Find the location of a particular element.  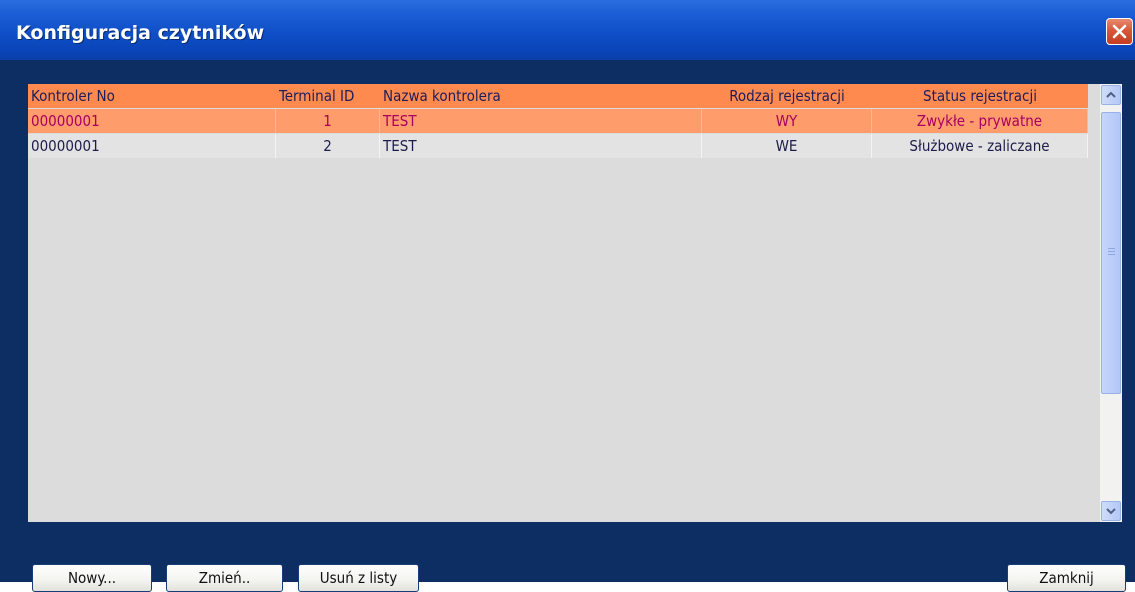

scroll-up-button is located at coordinates (1111, 95).